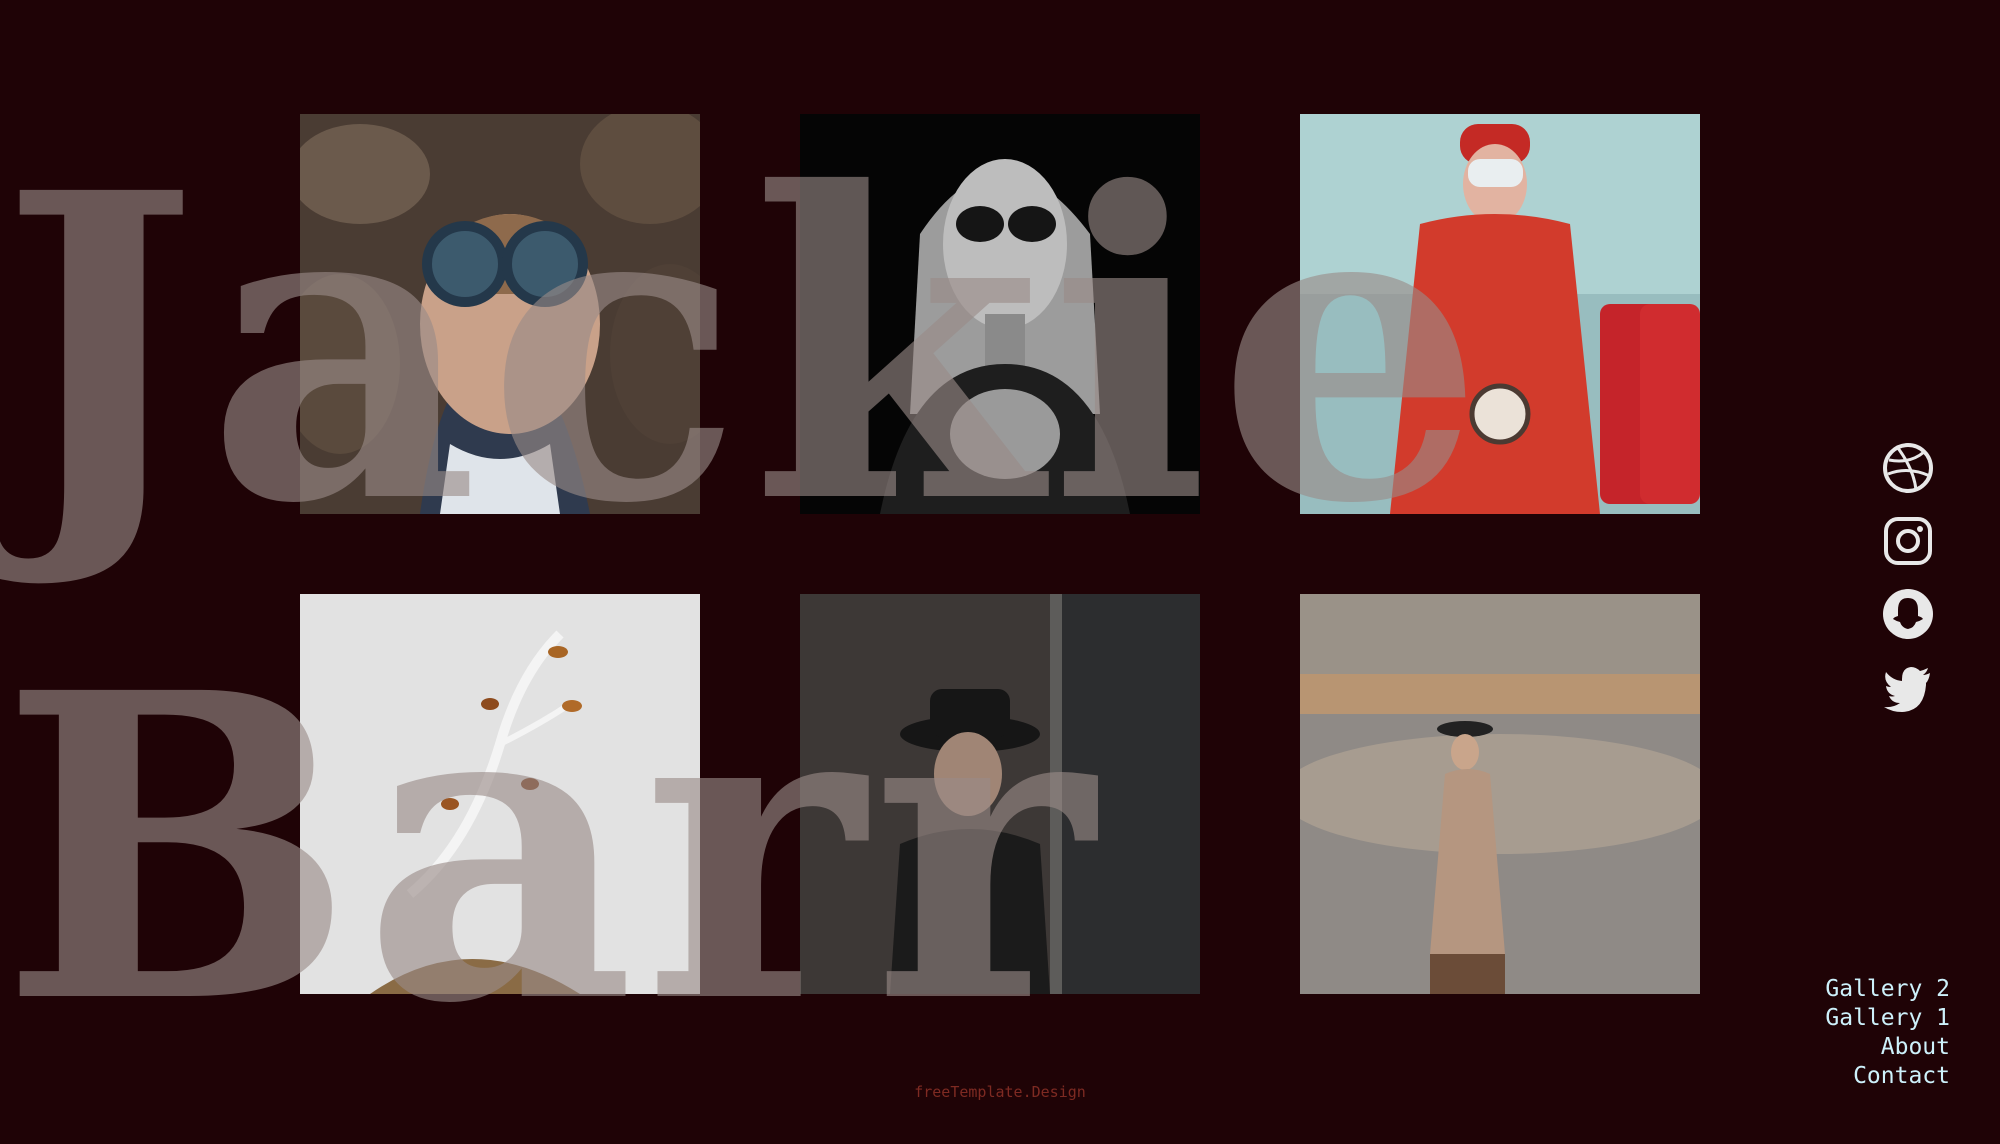  I want to click on lake-portrait-photo, so click(1500, 794).